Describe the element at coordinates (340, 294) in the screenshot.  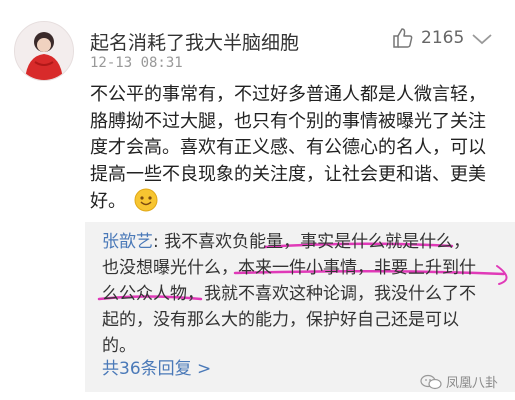
I see `reply-segment: 我就不喜欢这种论调，我没什么了不` at that location.